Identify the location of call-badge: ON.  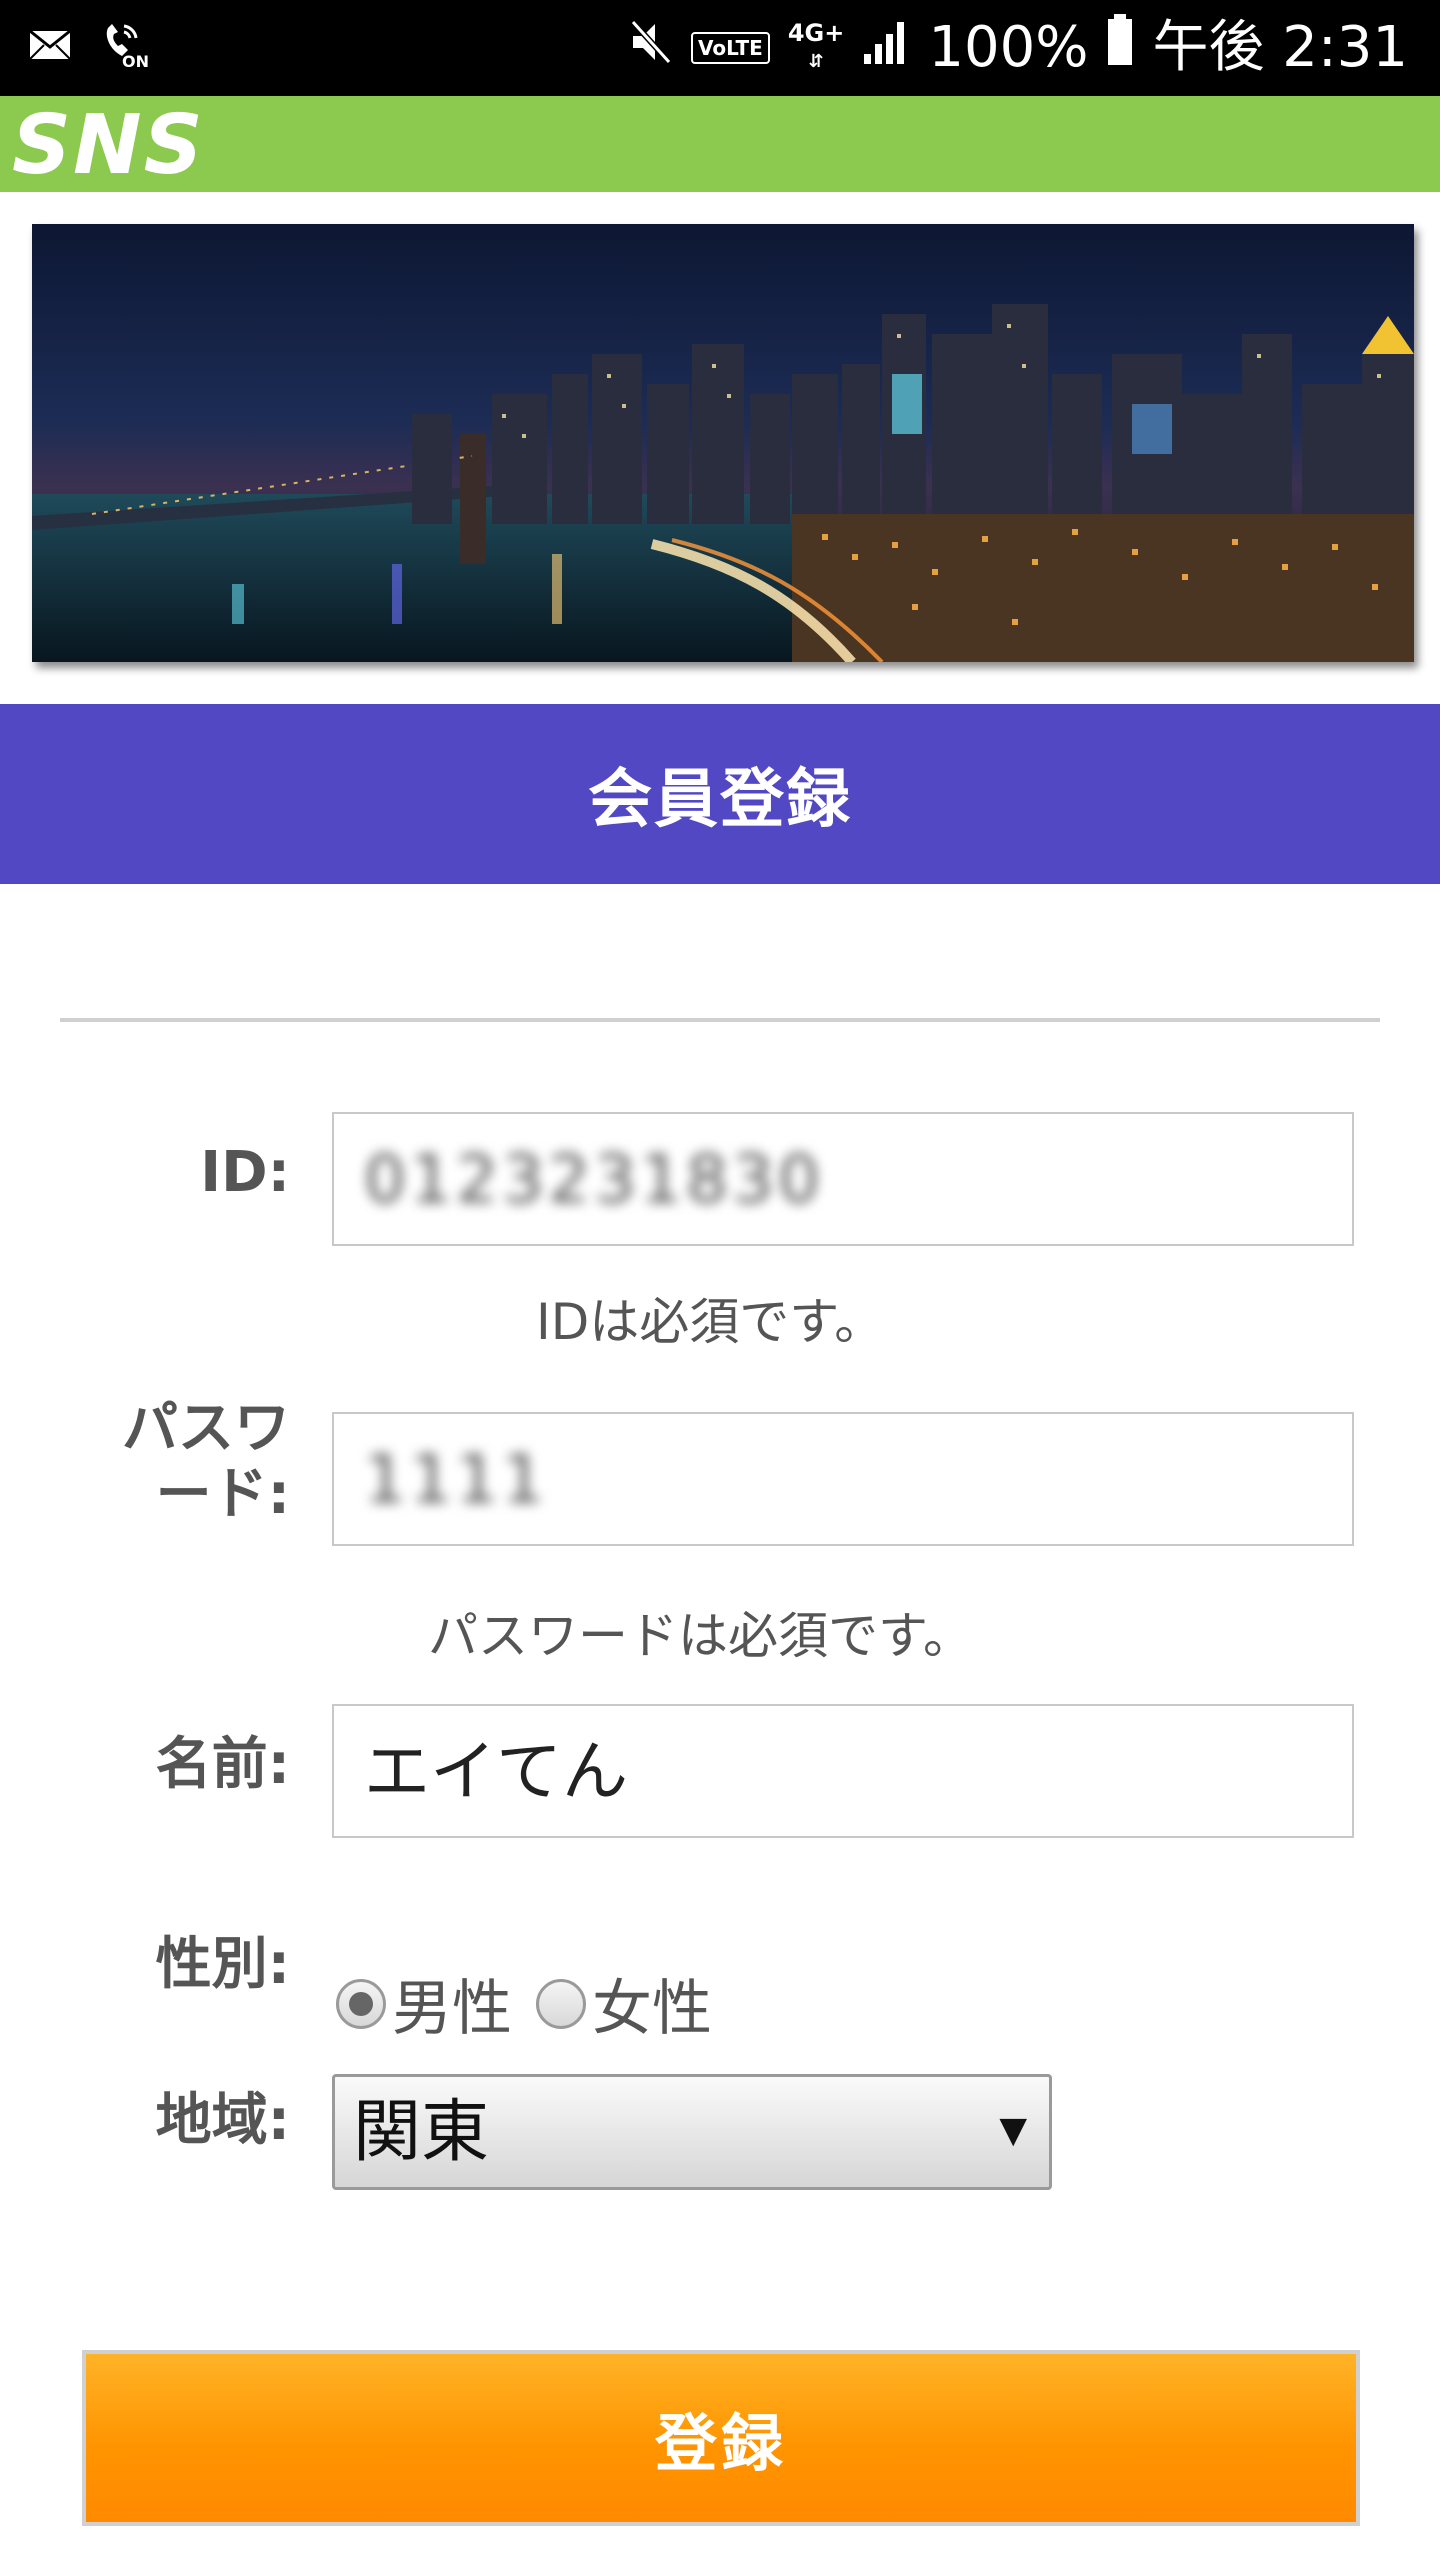
(135, 61).